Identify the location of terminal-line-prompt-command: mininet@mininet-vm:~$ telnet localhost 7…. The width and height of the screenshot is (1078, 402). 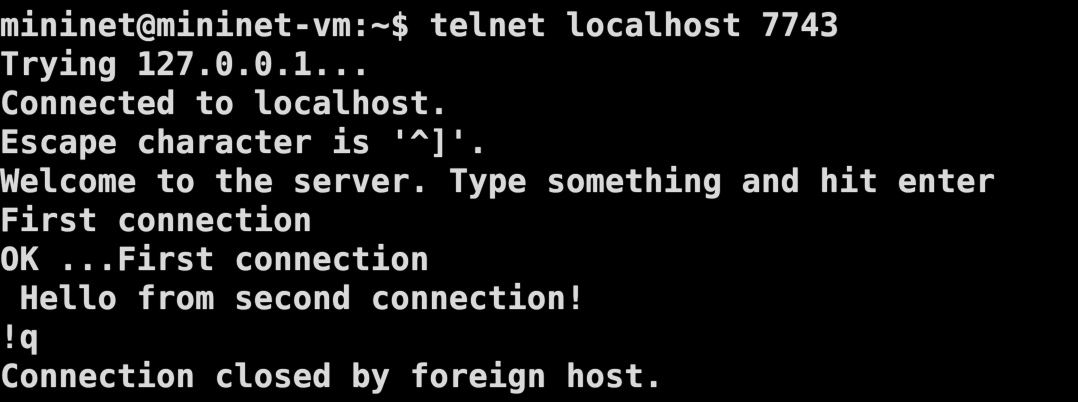
(420, 25).